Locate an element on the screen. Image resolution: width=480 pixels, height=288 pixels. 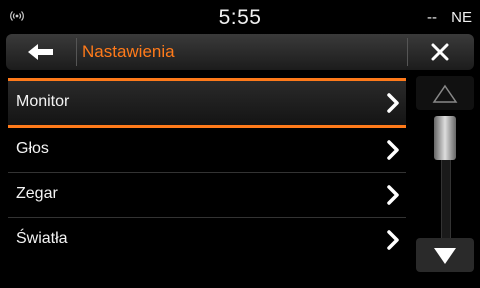
list-item-zegar: Zegar is located at coordinates (207, 195).